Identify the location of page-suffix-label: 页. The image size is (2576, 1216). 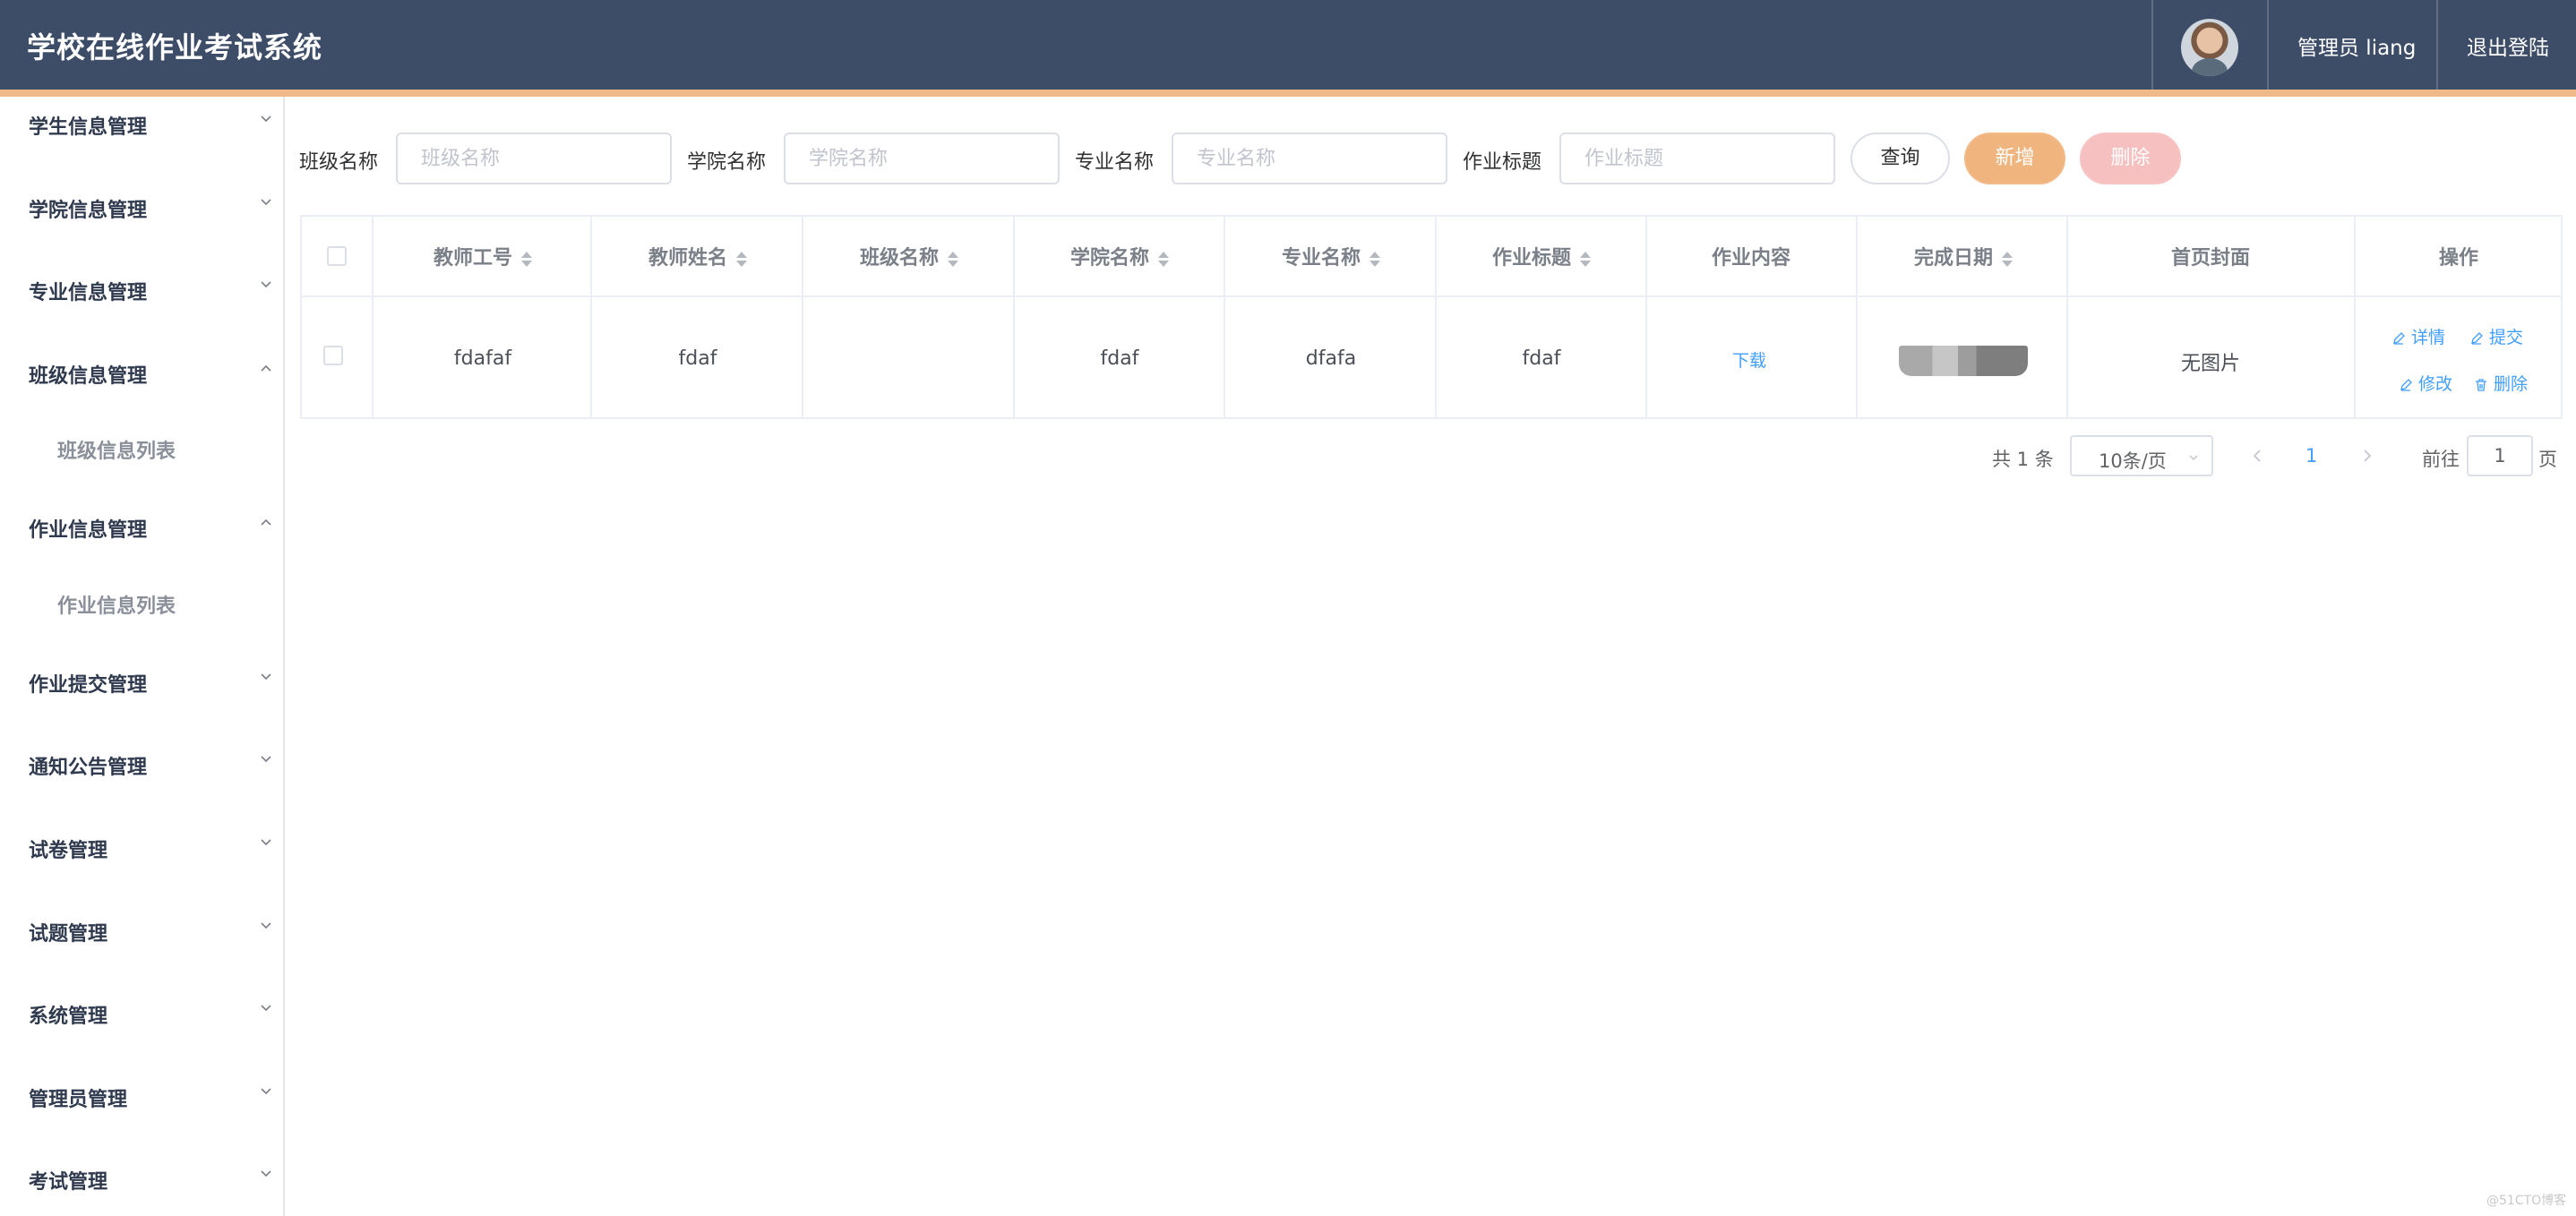
(2547, 459).